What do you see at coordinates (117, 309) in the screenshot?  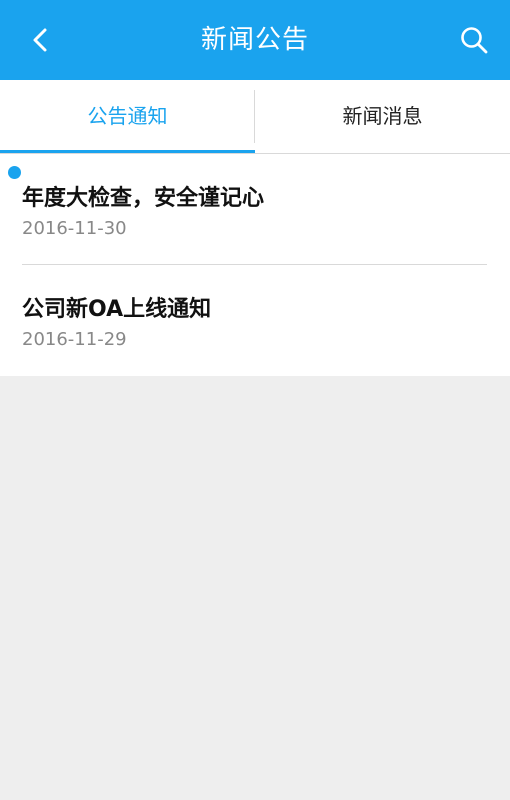 I see `notice-title: 公司新OA上线通知` at bounding box center [117, 309].